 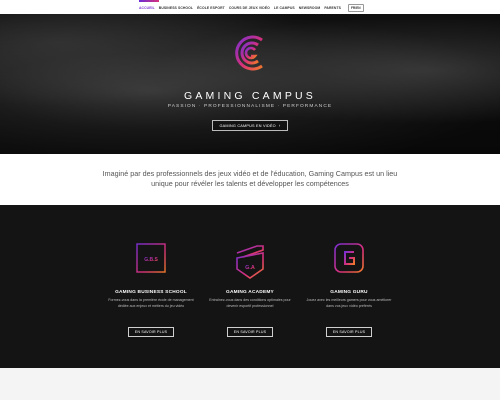 I want to click on nav-item-ecole-esport: ÉCOLE ESPORT, so click(x=211, y=8).